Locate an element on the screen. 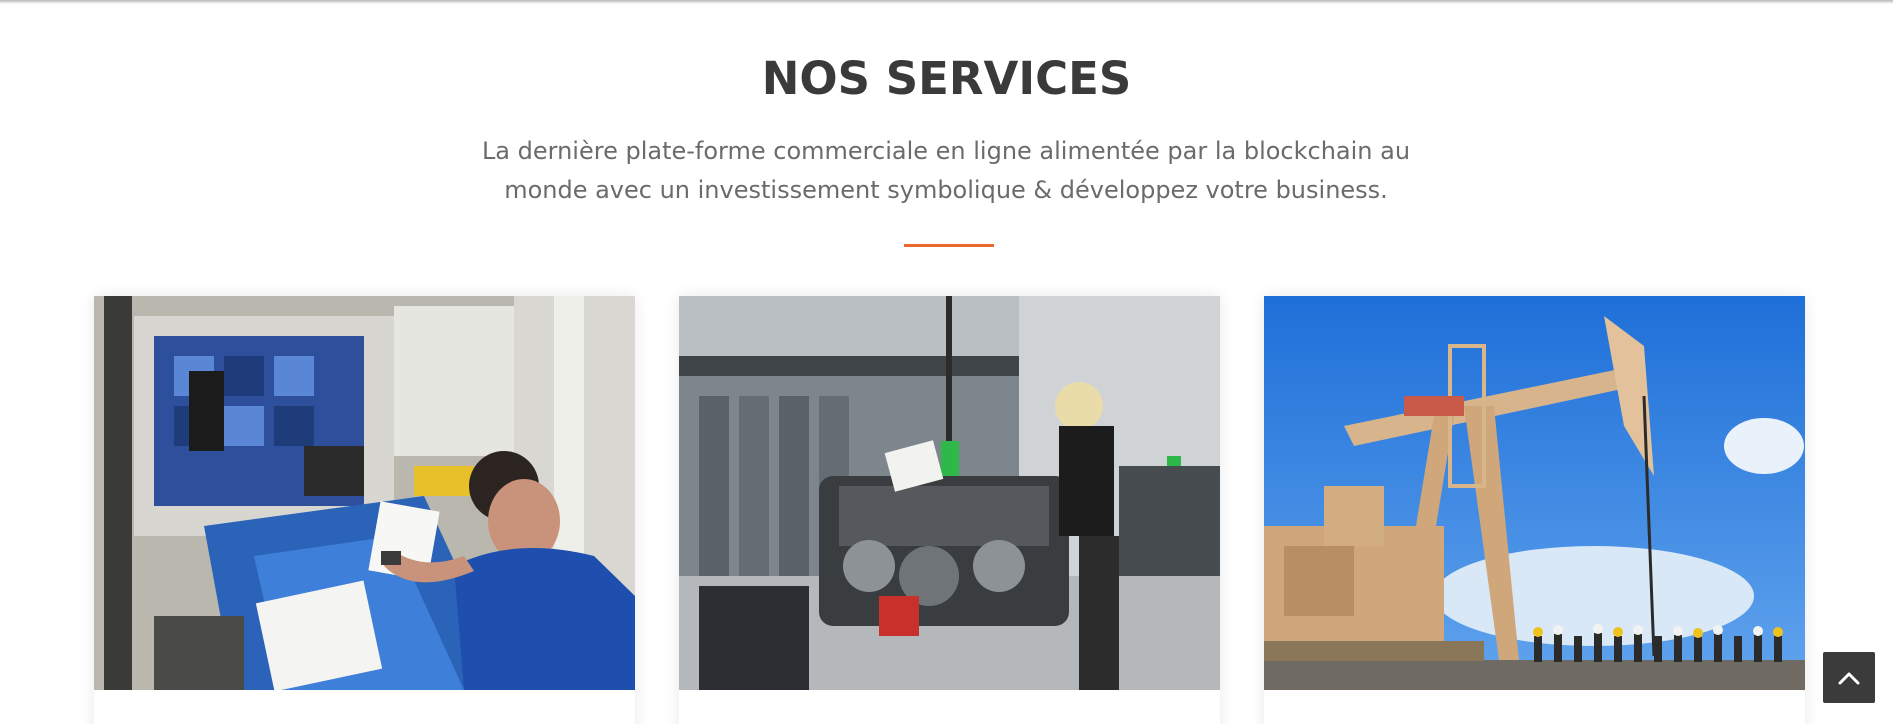 This screenshot has height=724, width=1893. header-shadow is located at coordinates (946, 2).